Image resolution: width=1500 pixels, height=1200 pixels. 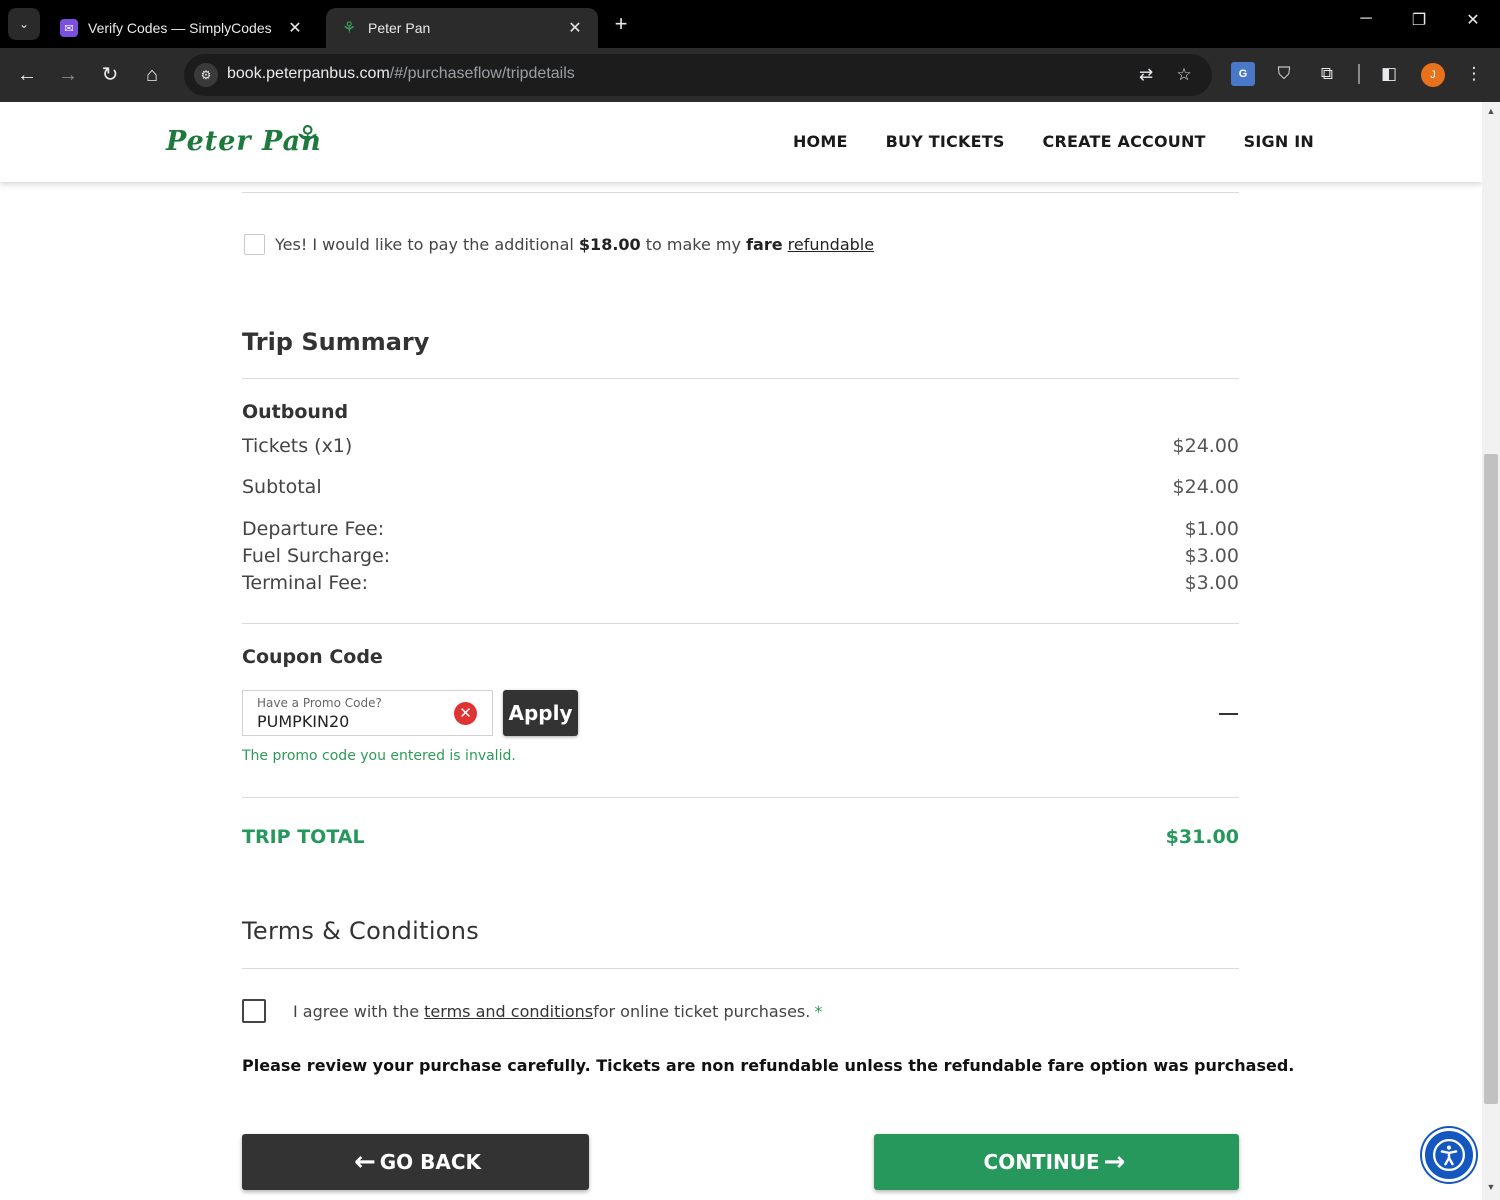 I want to click on extensions-puzzle-icon: ⧉, so click(x=1327, y=74).